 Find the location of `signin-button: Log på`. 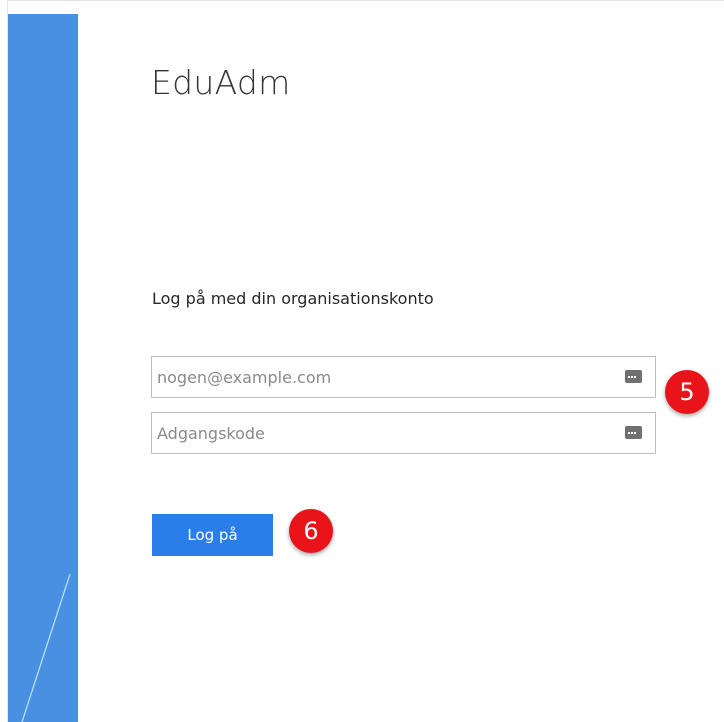

signin-button: Log på is located at coordinates (212, 535).